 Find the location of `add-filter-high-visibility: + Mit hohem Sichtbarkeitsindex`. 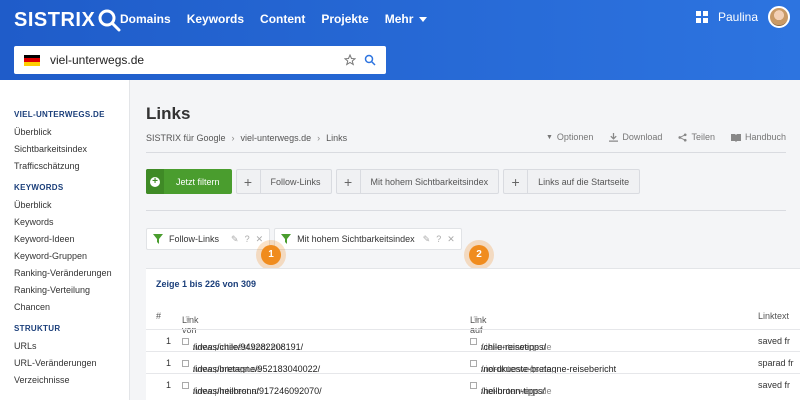

add-filter-high-visibility: + Mit hohem Sichtbarkeitsindex is located at coordinates (417, 181).